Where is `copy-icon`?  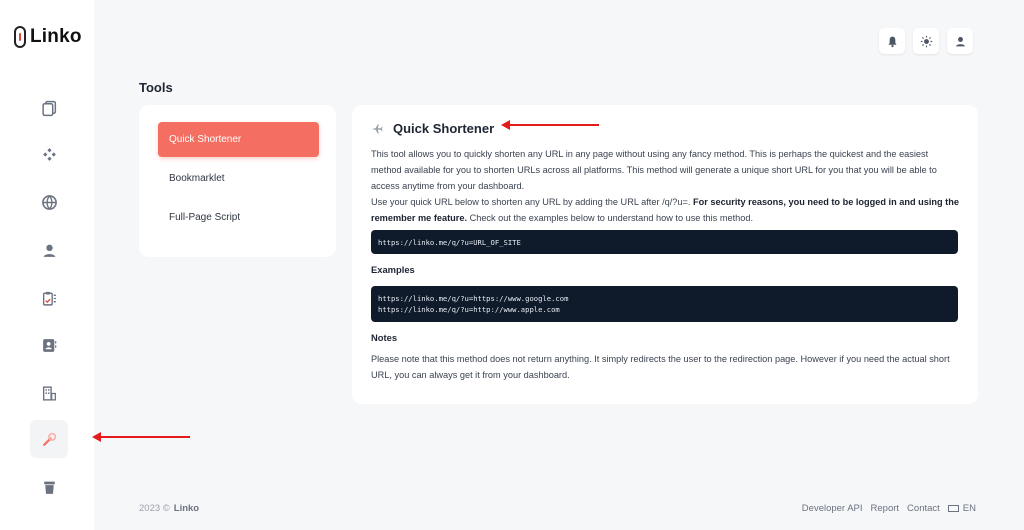 copy-icon is located at coordinates (48, 108).